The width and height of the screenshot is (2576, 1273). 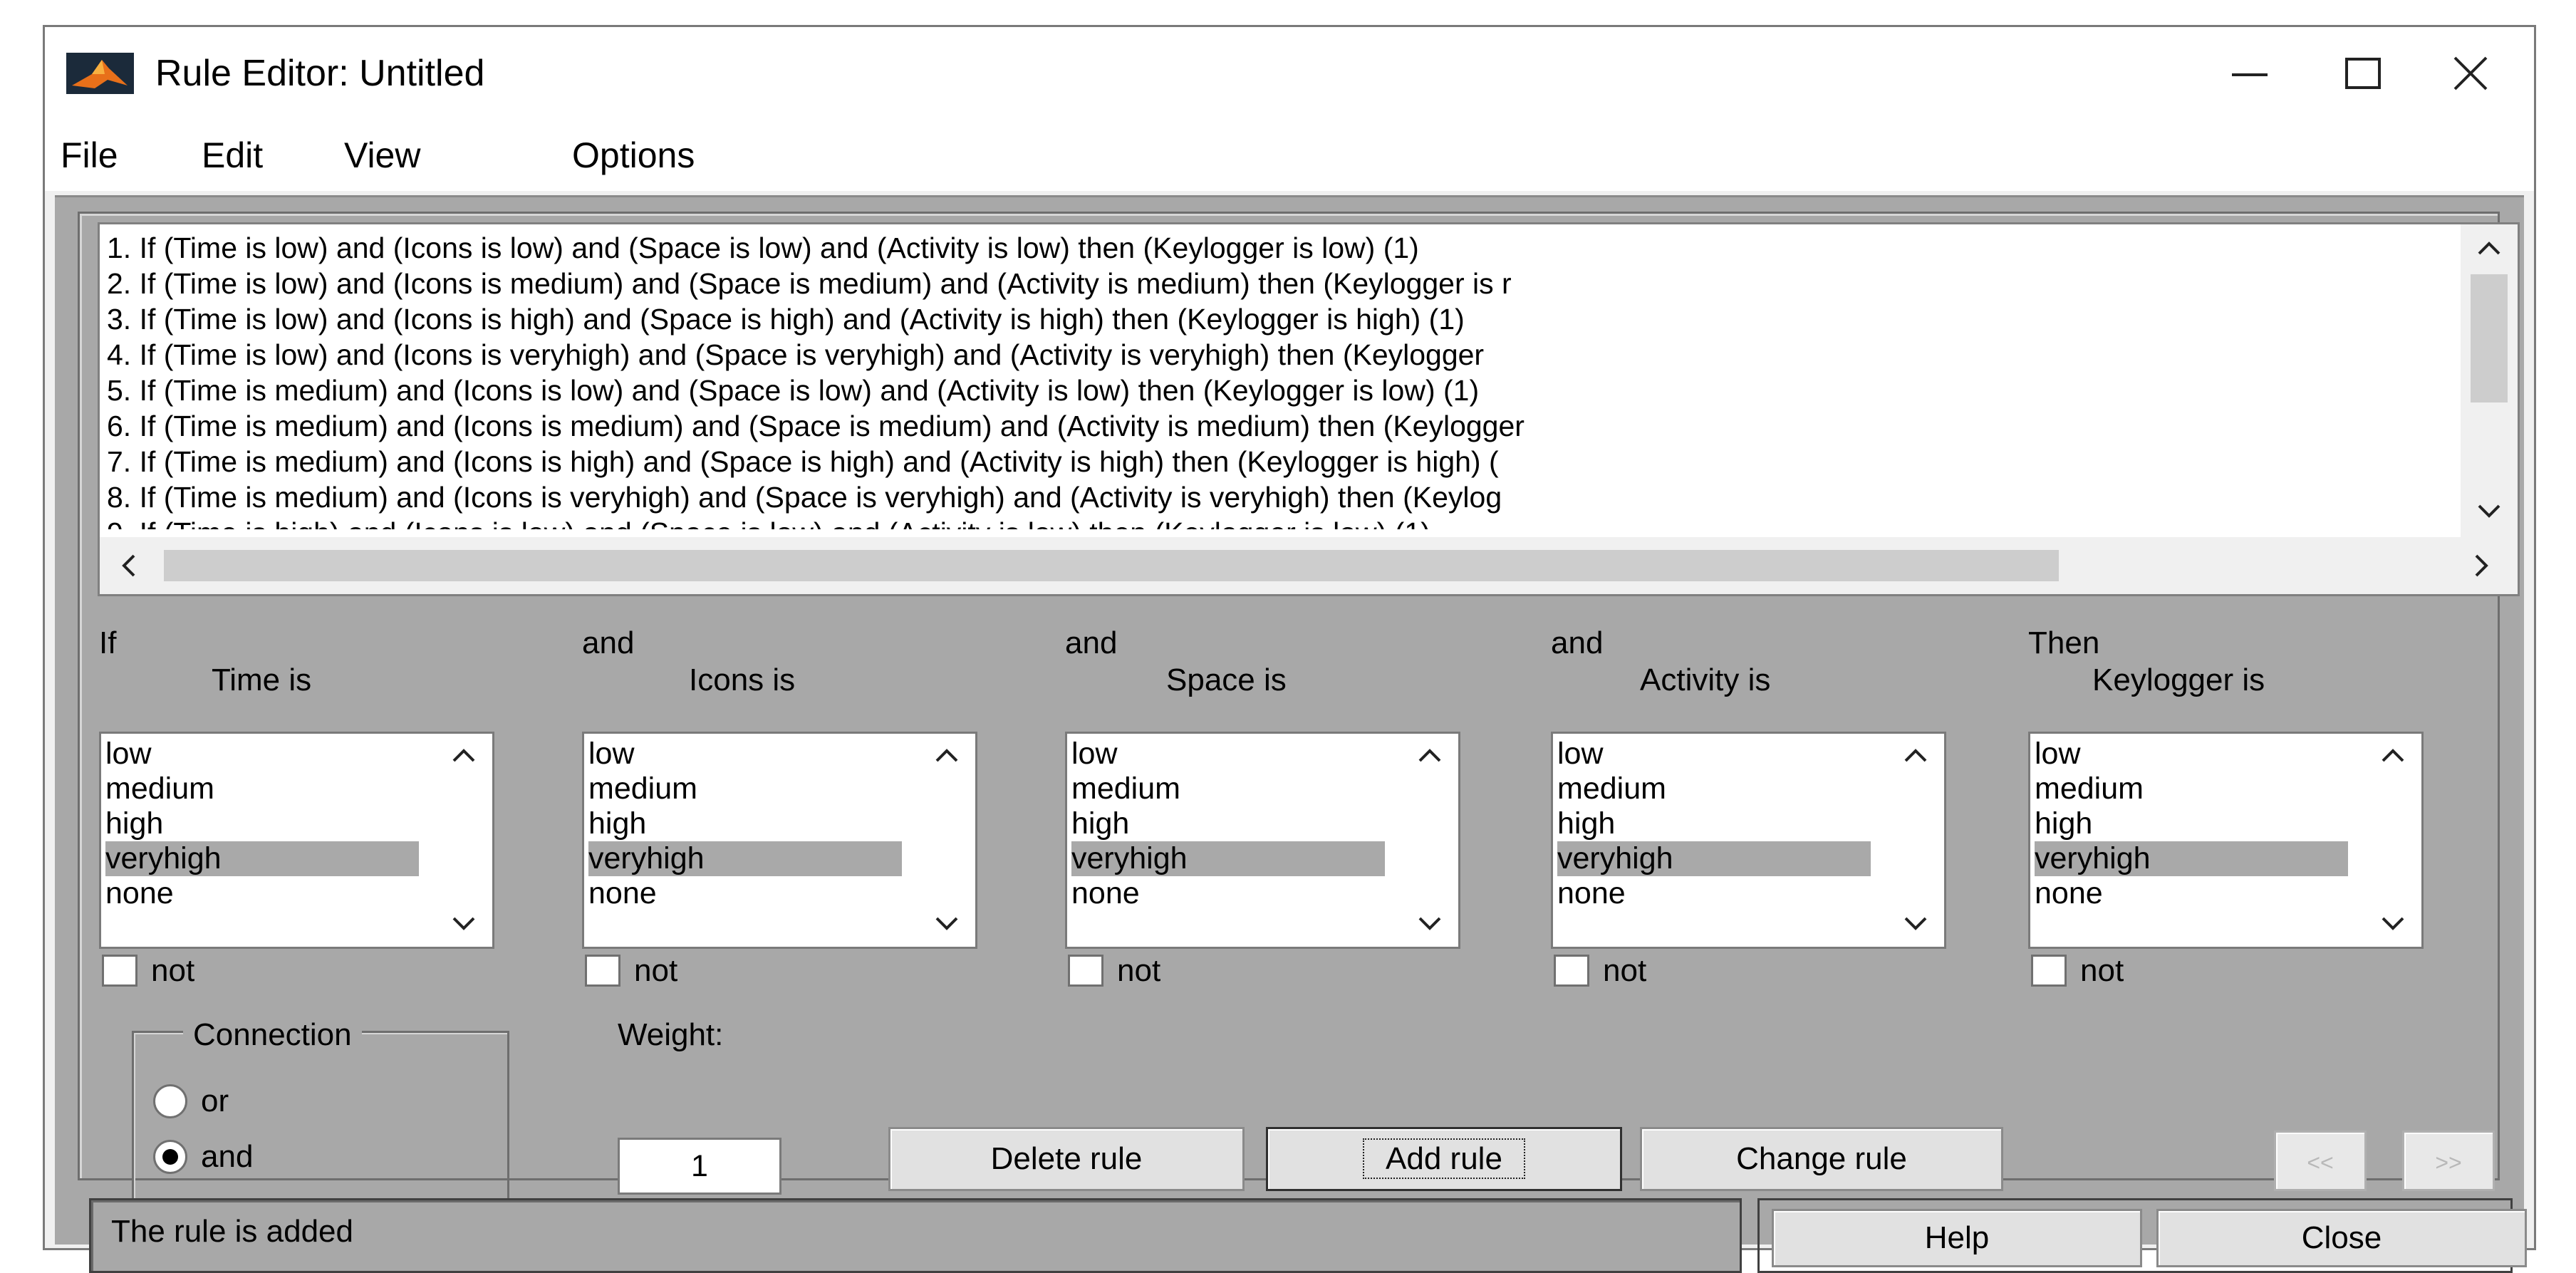 What do you see at coordinates (89, 155) in the screenshot?
I see `menu-file: File` at bounding box center [89, 155].